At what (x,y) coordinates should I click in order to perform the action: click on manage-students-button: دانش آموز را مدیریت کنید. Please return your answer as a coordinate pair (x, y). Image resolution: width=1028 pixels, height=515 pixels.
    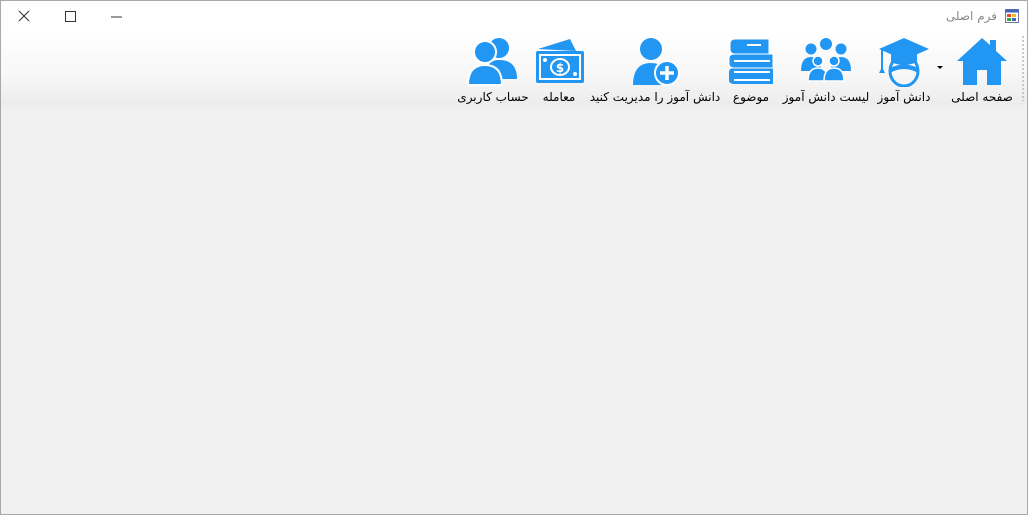
    Looking at the image, I should click on (655, 68).